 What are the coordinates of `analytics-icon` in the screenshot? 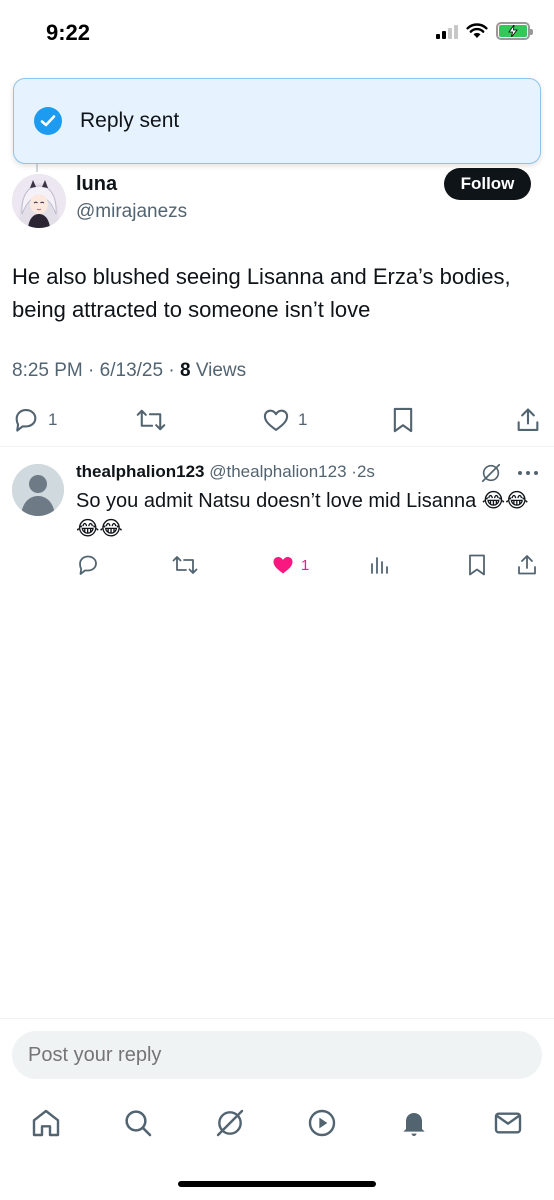 It's located at (379, 565).